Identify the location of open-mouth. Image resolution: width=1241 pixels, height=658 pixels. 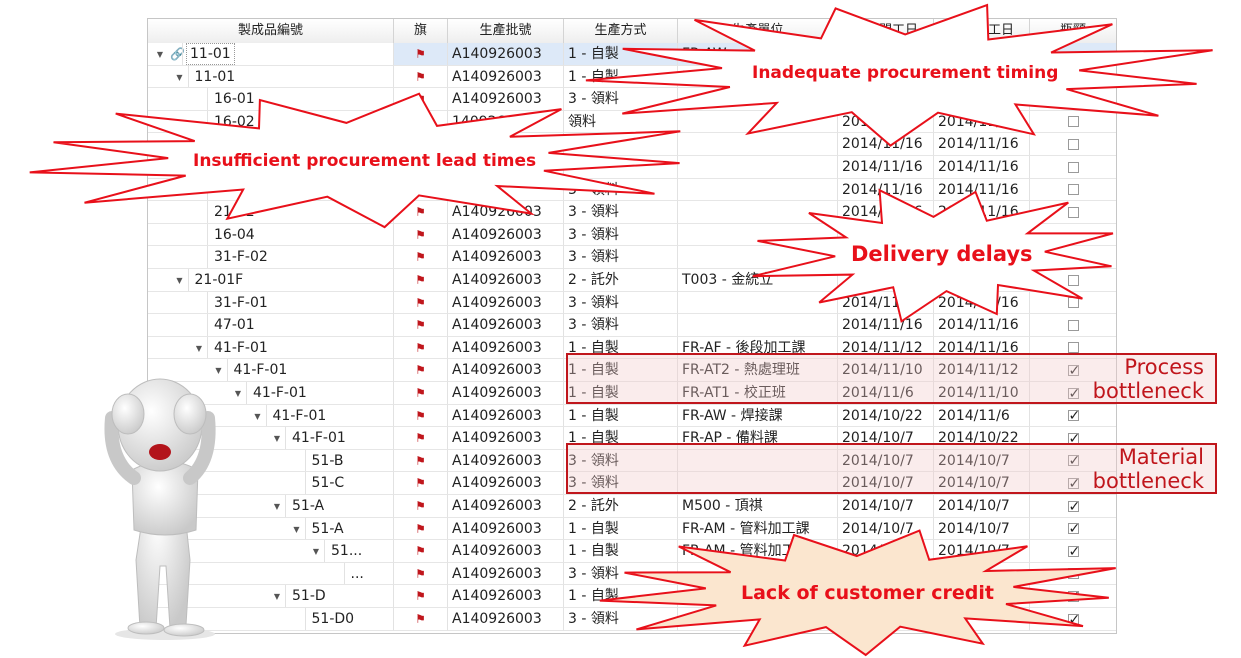
(160, 452).